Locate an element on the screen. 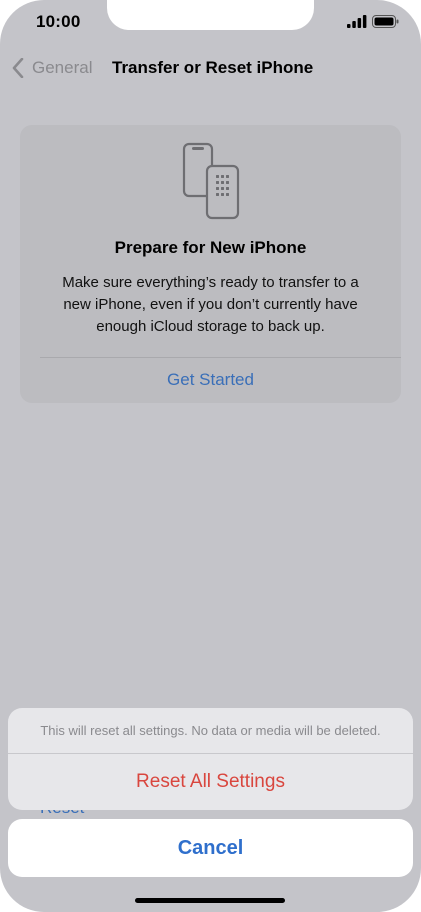 Image resolution: width=421 pixels, height=912 pixels. home-indicator is located at coordinates (210, 900).